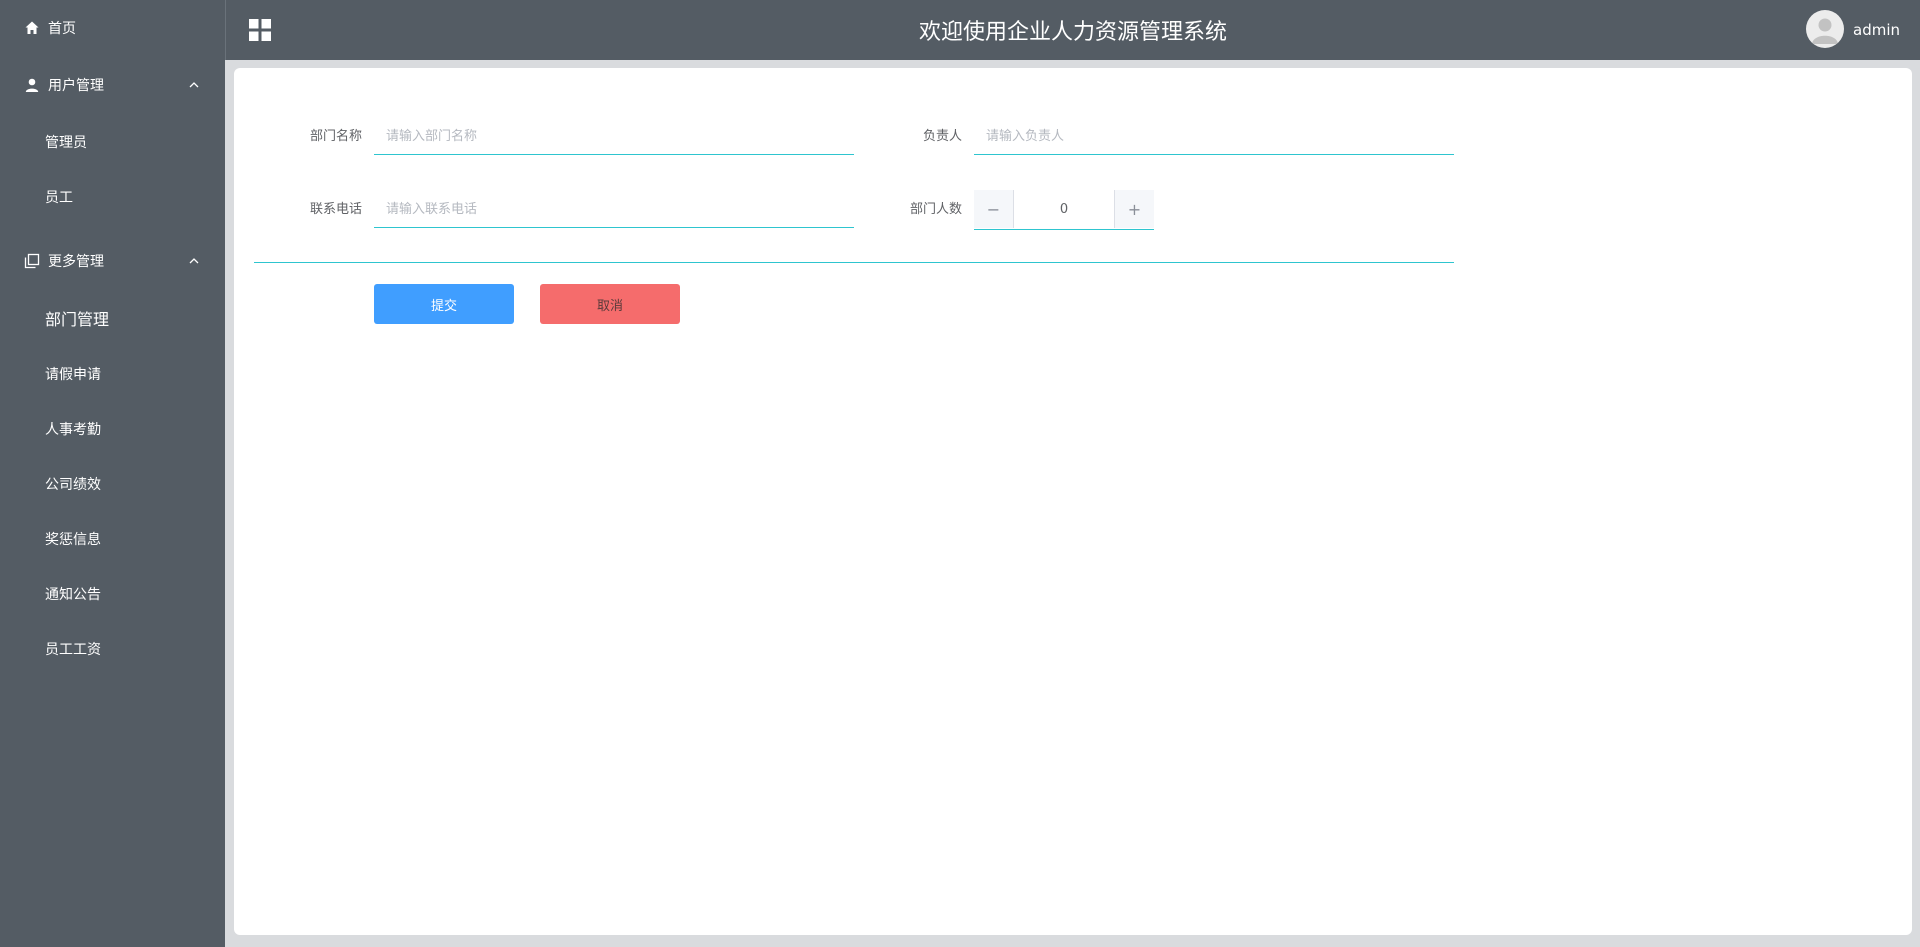 This screenshot has width=1920, height=947. I want to click on minus-icon: −, so click(994, 209).